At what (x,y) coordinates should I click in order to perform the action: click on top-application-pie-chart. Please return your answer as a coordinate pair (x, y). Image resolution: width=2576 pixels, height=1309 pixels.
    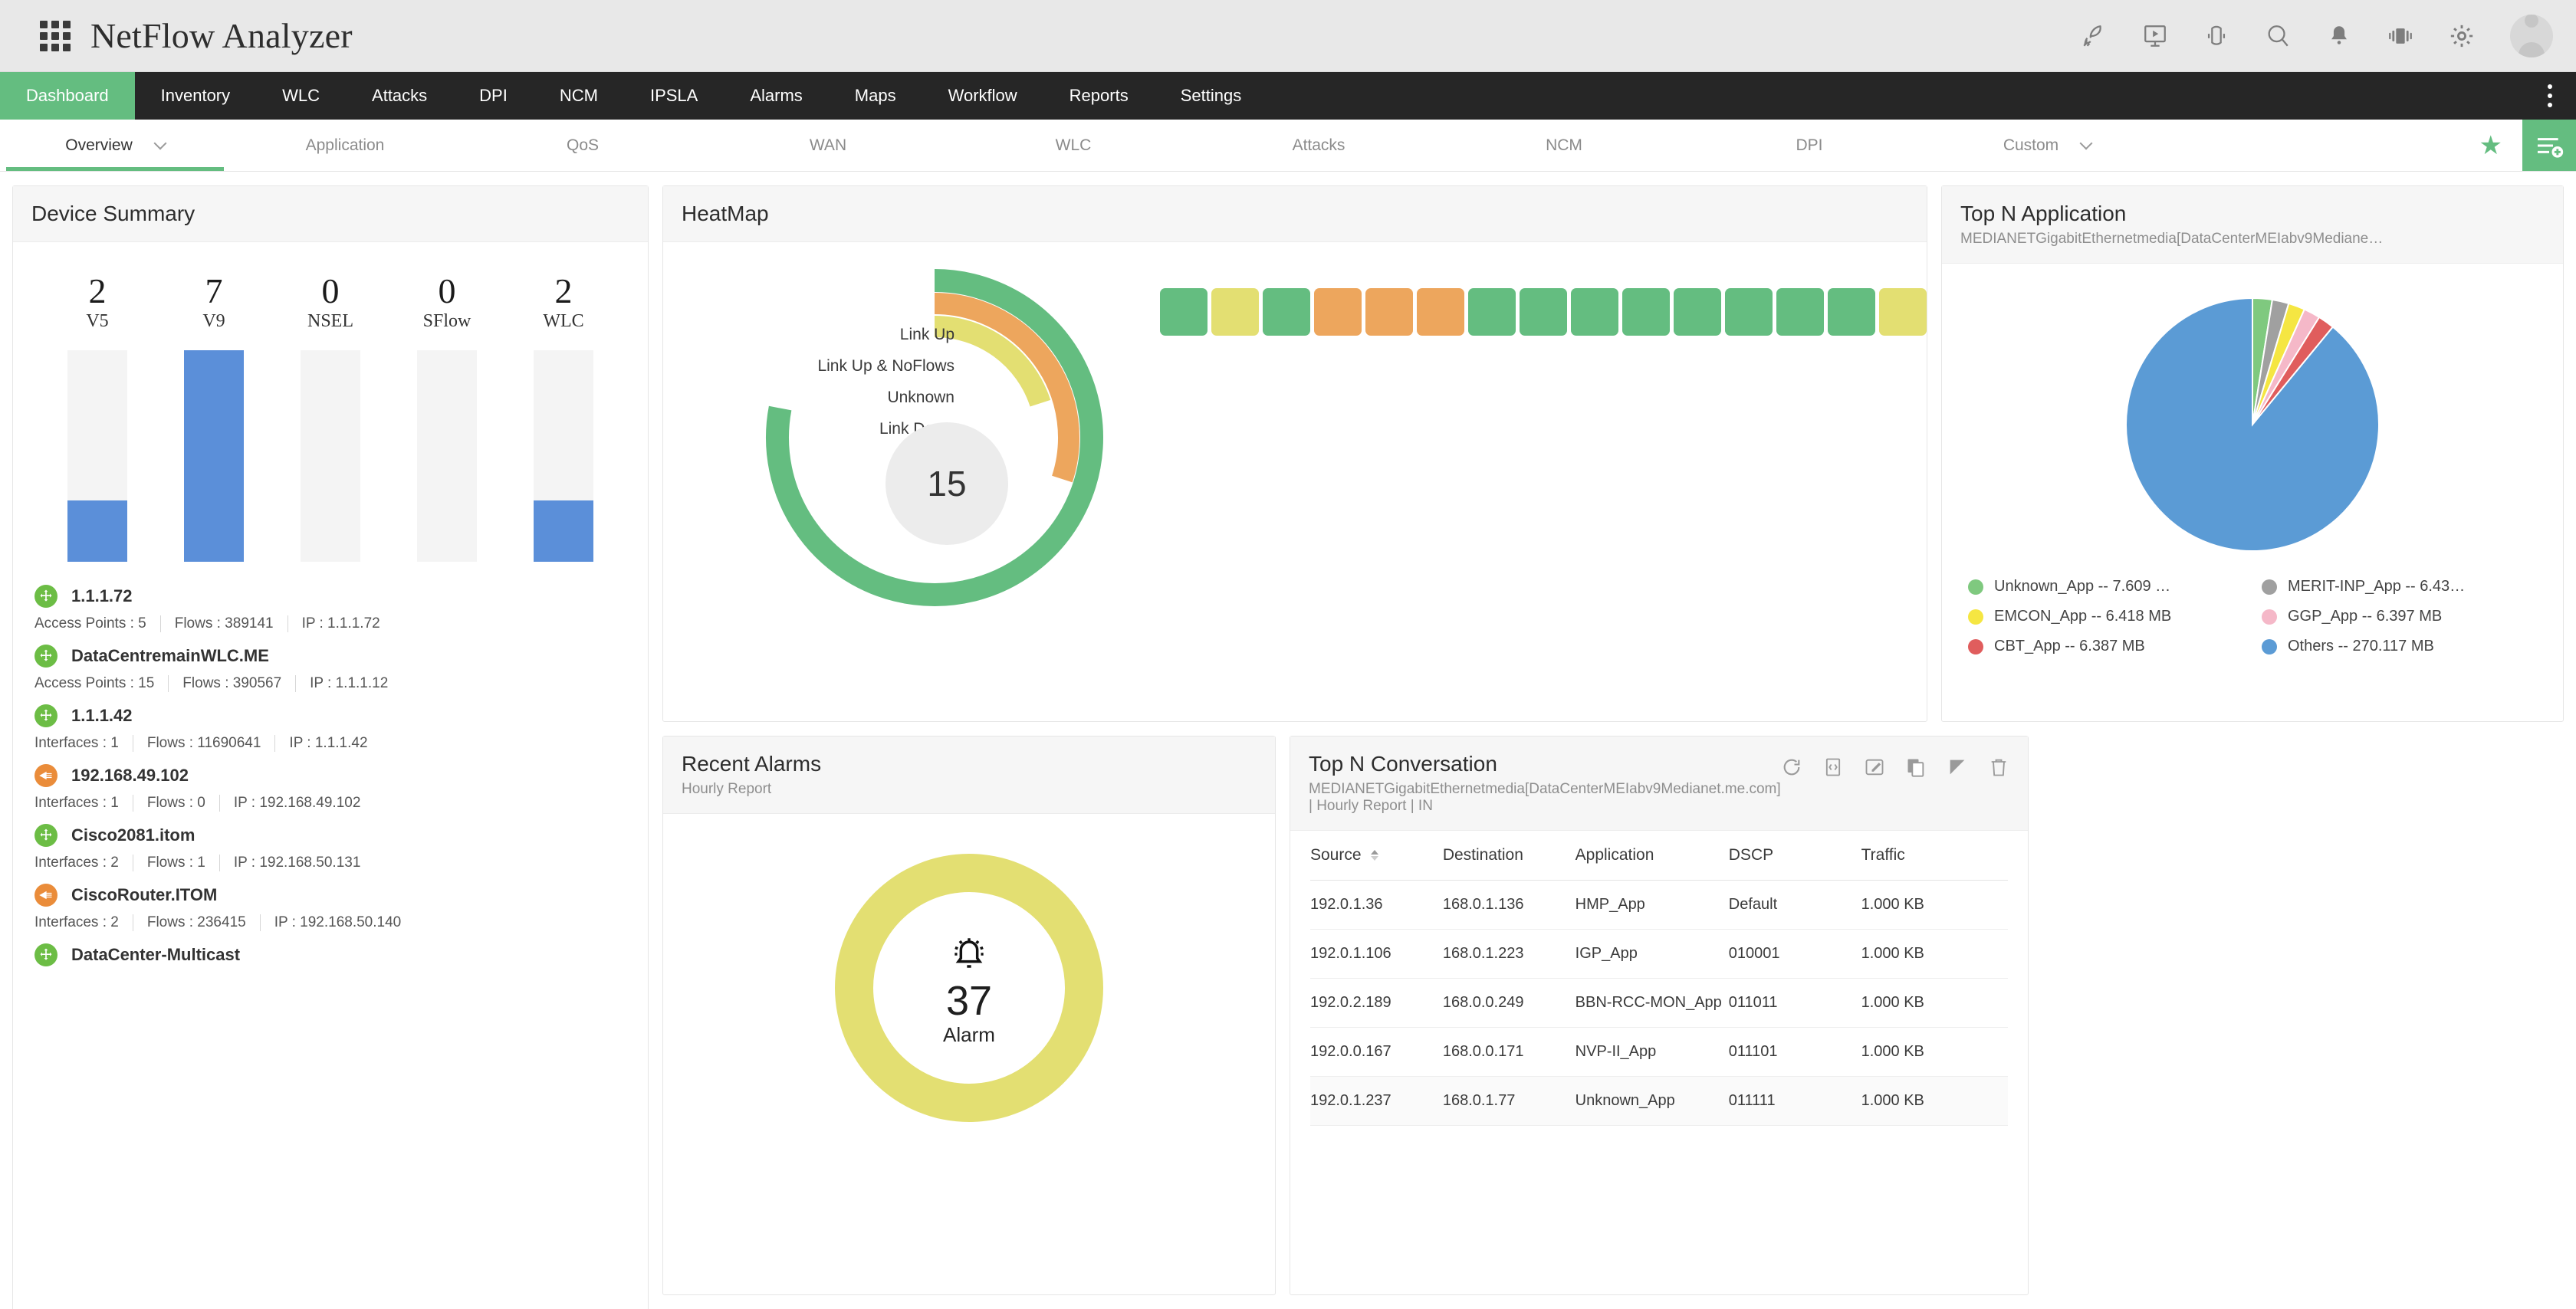
    Looking at the image, I should click on (2252, 410).